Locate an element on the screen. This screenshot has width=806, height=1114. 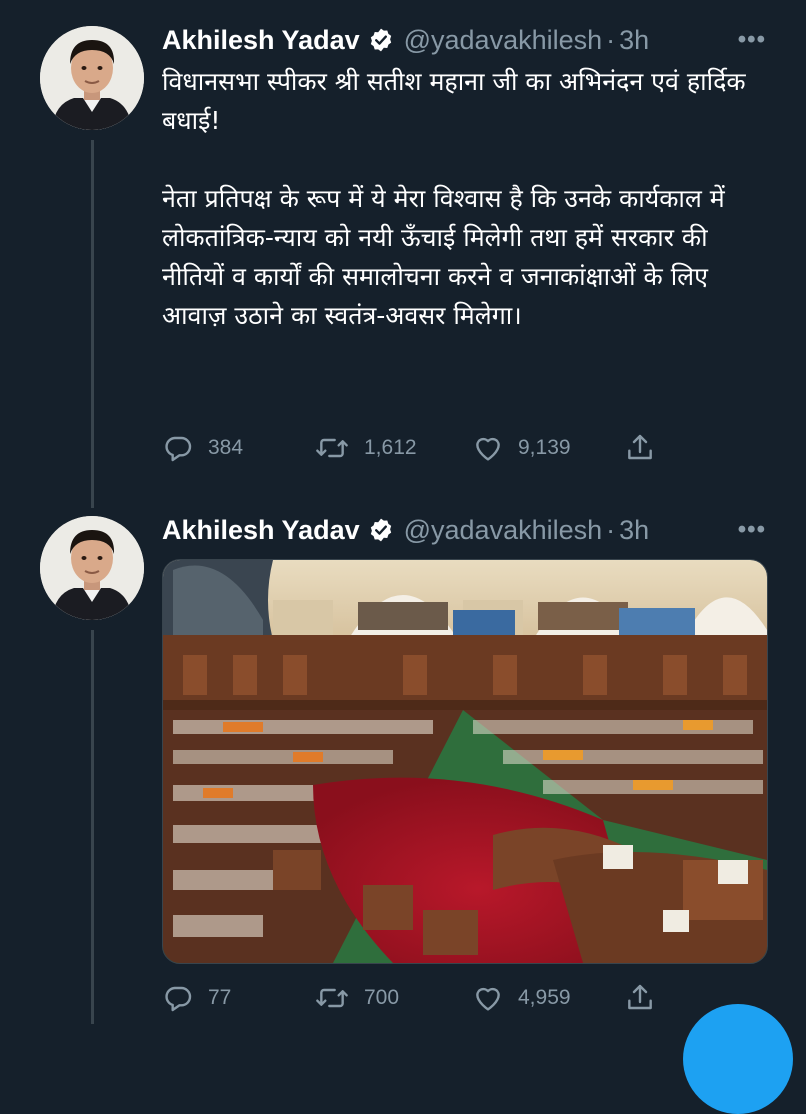
like-count: 4,959 is located at coordinates (544, 997).